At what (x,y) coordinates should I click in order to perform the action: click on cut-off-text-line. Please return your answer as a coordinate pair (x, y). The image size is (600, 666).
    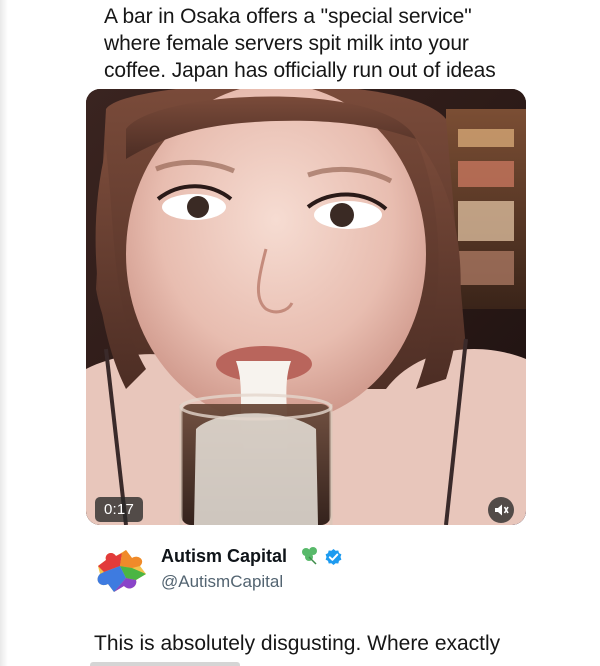
    Looking at the image, I should click on (210, 663).